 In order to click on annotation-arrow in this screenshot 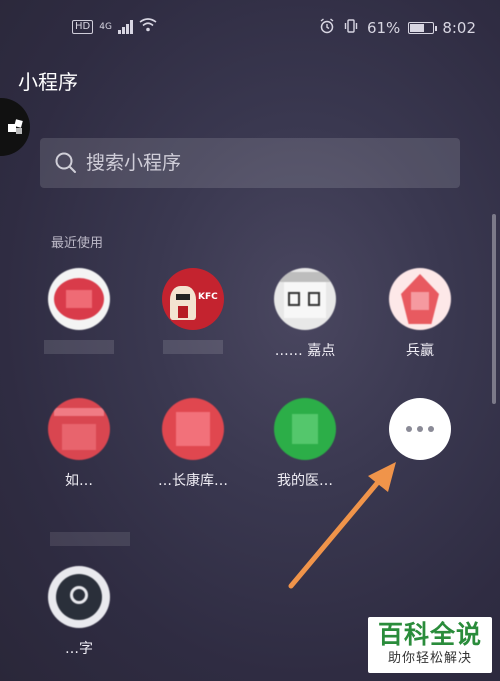, I will do `click(342, 525)`.